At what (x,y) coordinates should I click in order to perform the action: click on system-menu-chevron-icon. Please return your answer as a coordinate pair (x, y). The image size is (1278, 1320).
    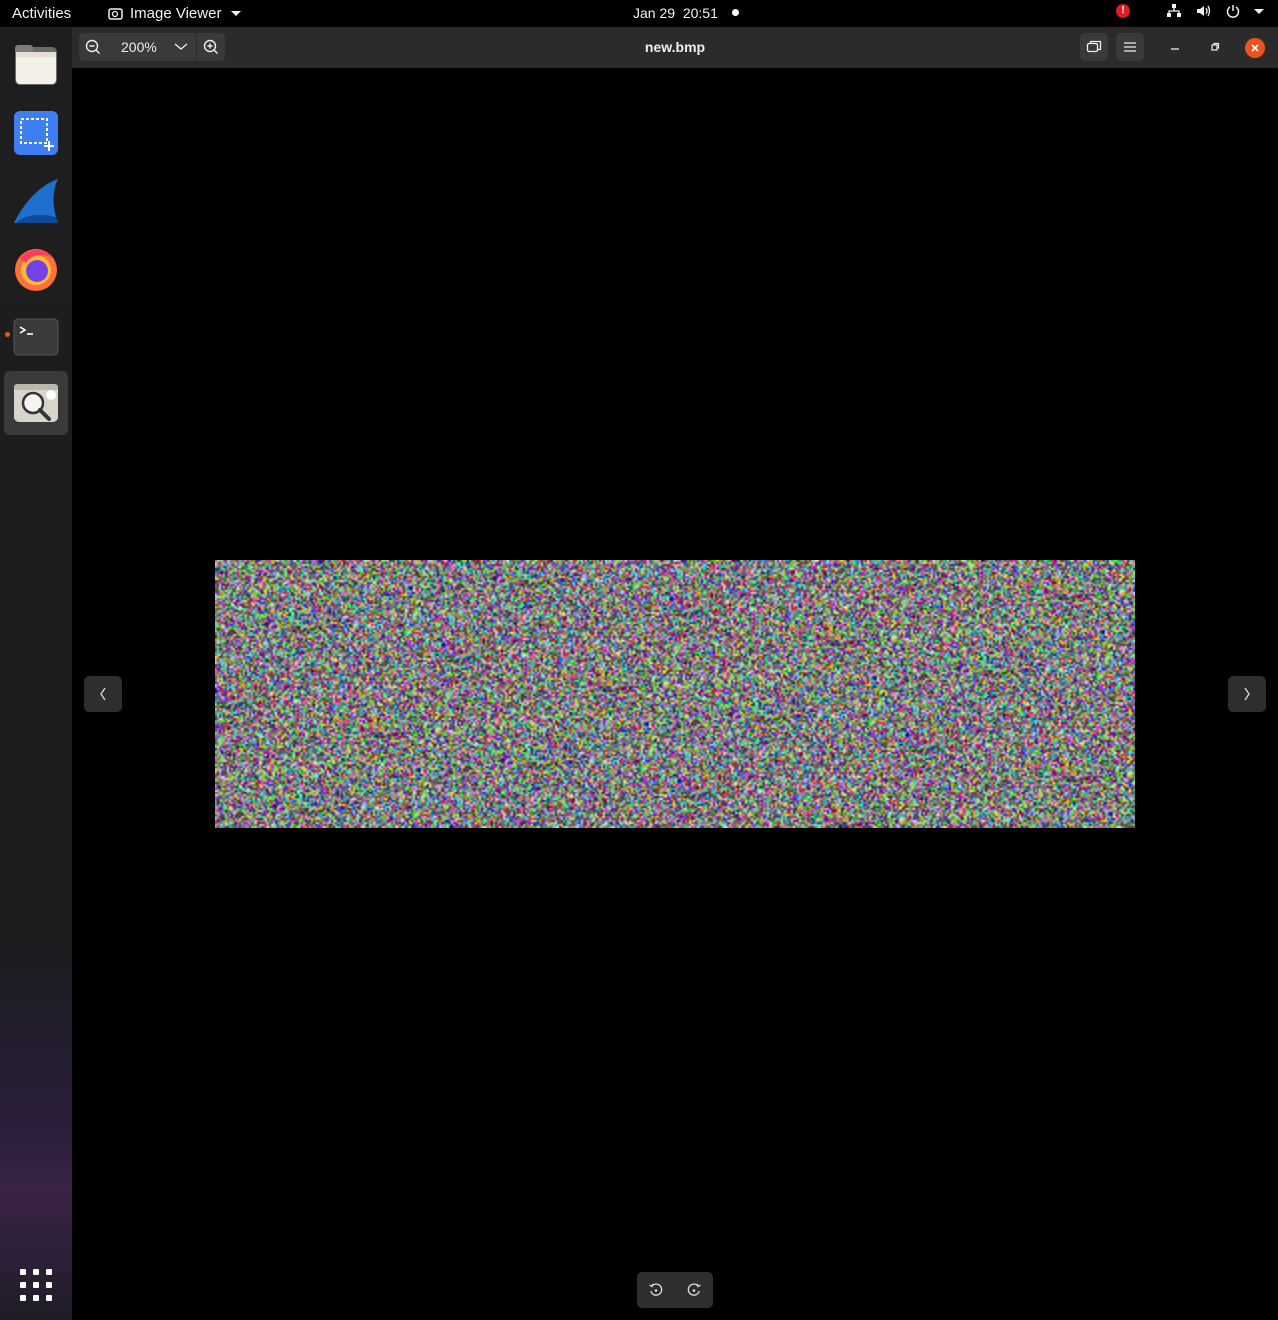
    Looking at the image, I should click on (1259, 11).